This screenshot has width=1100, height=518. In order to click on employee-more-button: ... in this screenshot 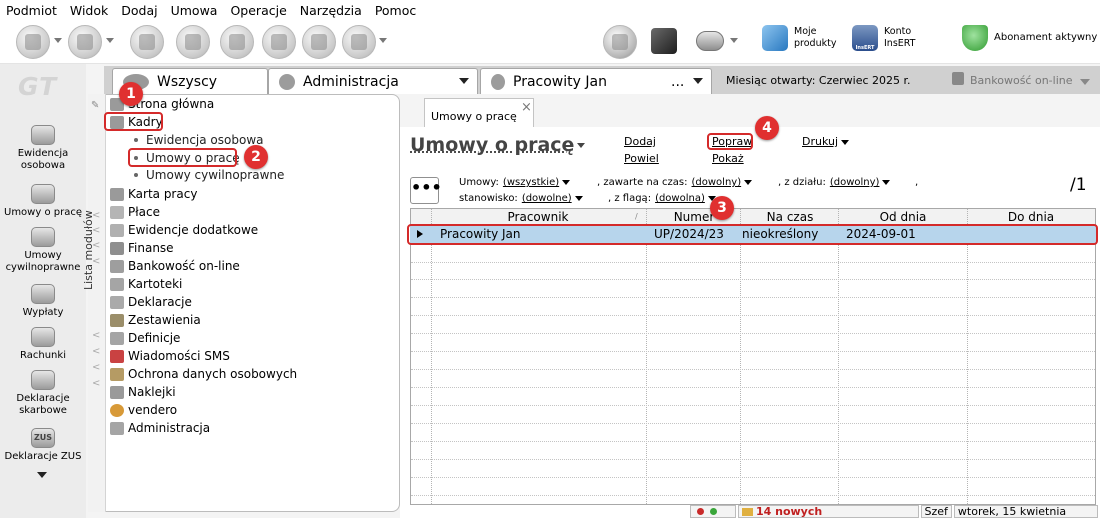, I will do `click(677, 82)`.